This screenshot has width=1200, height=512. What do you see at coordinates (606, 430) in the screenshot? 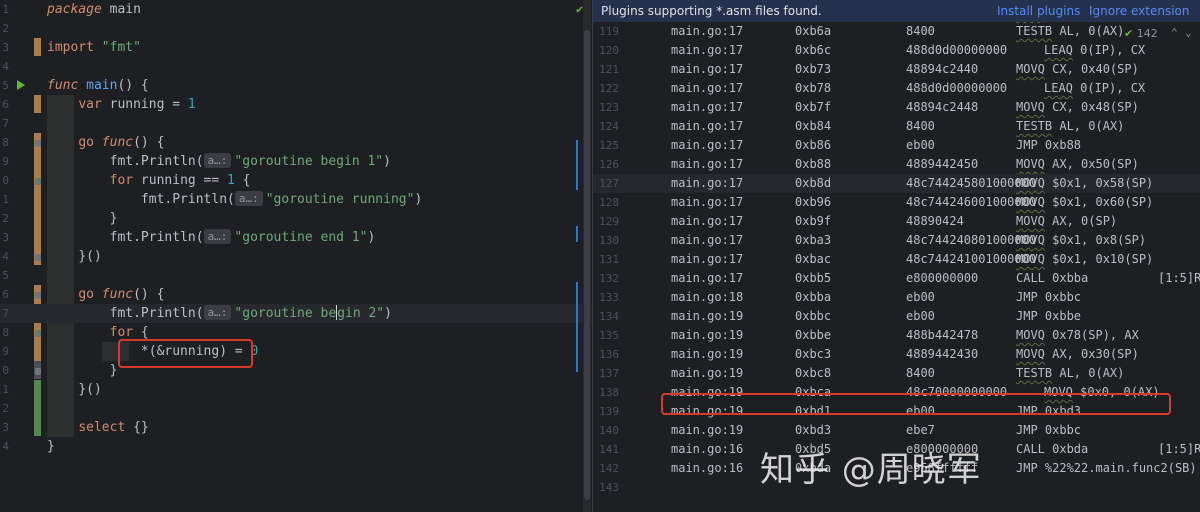
I see `line-number: 140` at bounding box center [606, 430].